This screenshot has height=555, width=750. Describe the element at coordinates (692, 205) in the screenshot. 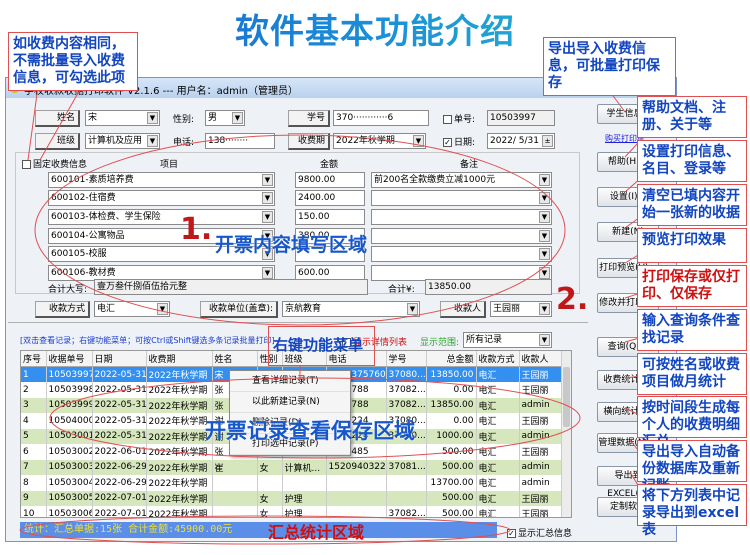

I see `annotation-new: 清空已填内容开始一张新的收据` at that location.